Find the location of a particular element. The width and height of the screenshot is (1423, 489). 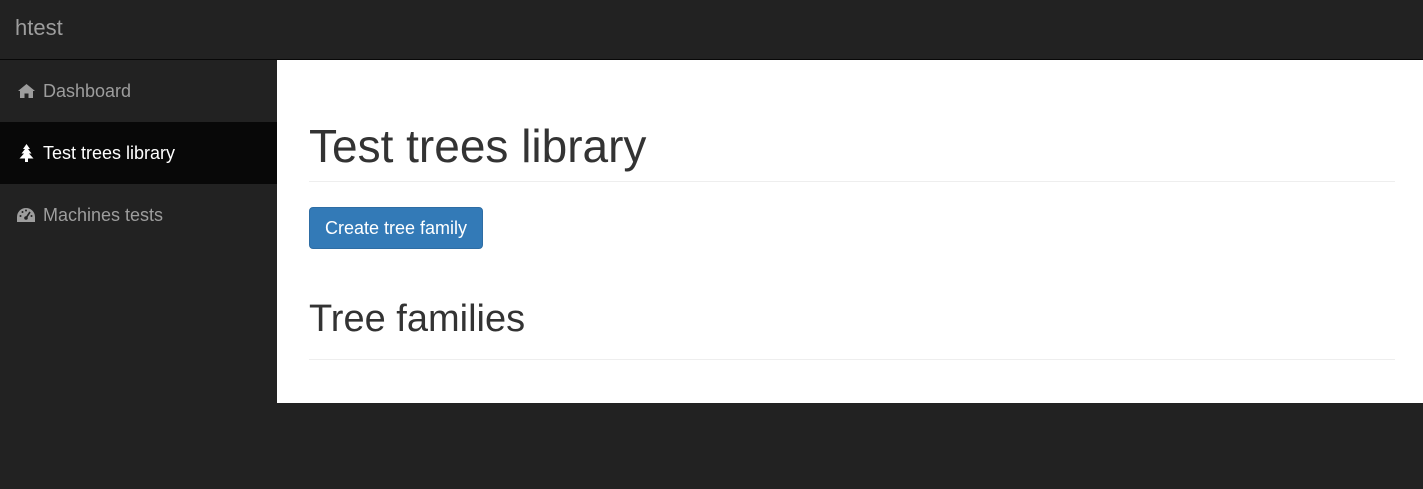

top-navbar: htest is located at coordinates (711, 30).